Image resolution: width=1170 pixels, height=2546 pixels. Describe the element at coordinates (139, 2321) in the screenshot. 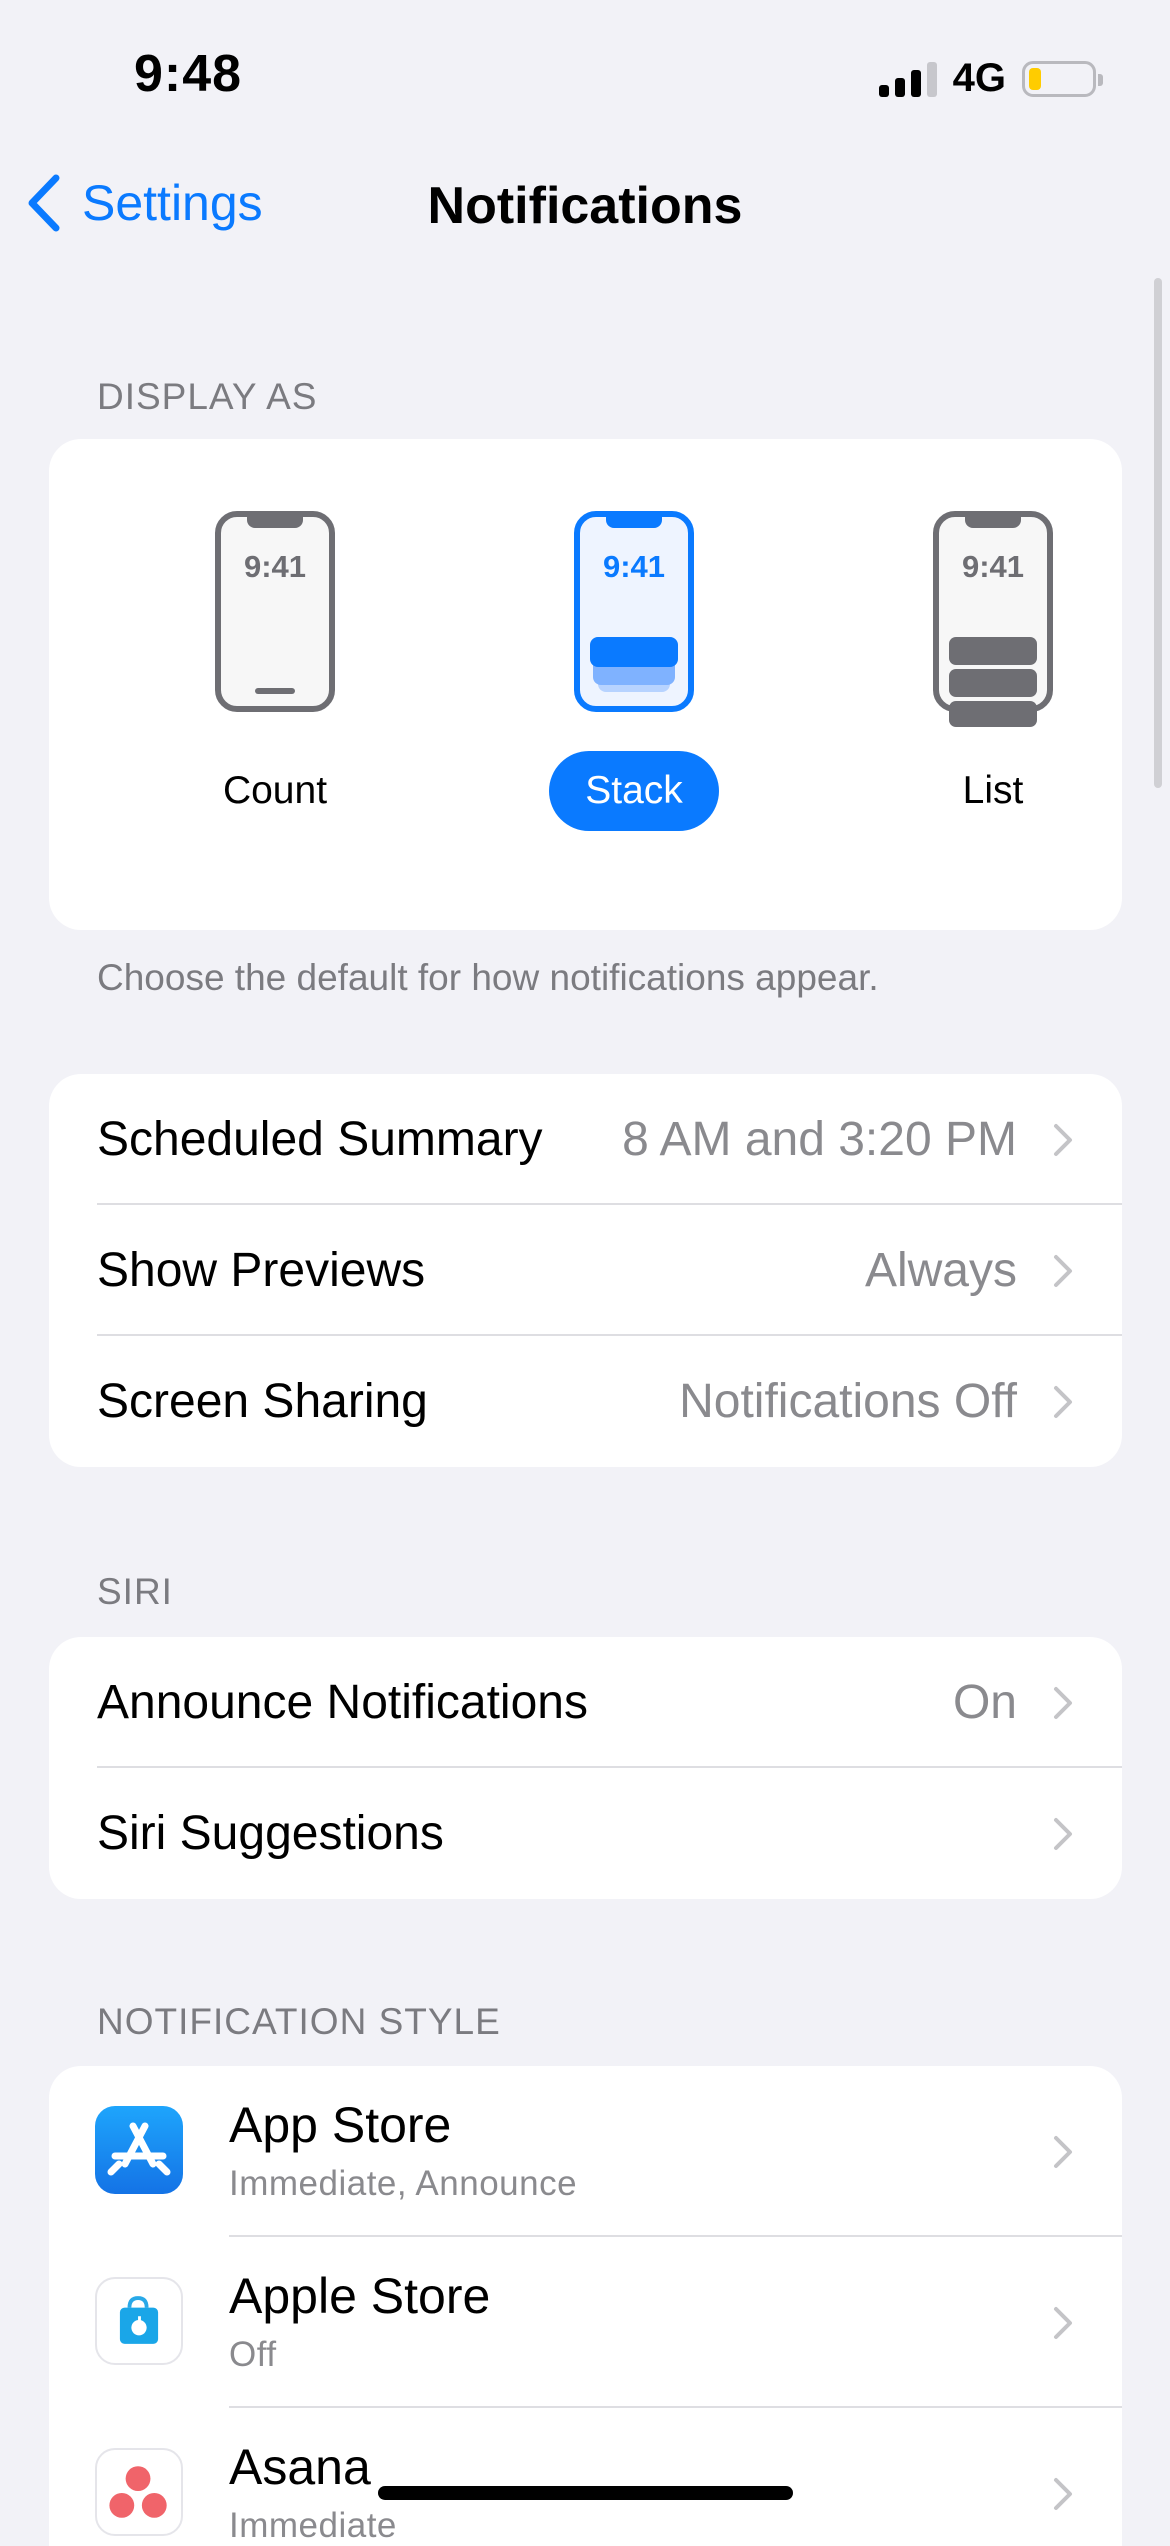

I see `apple-store-icon` at that location.